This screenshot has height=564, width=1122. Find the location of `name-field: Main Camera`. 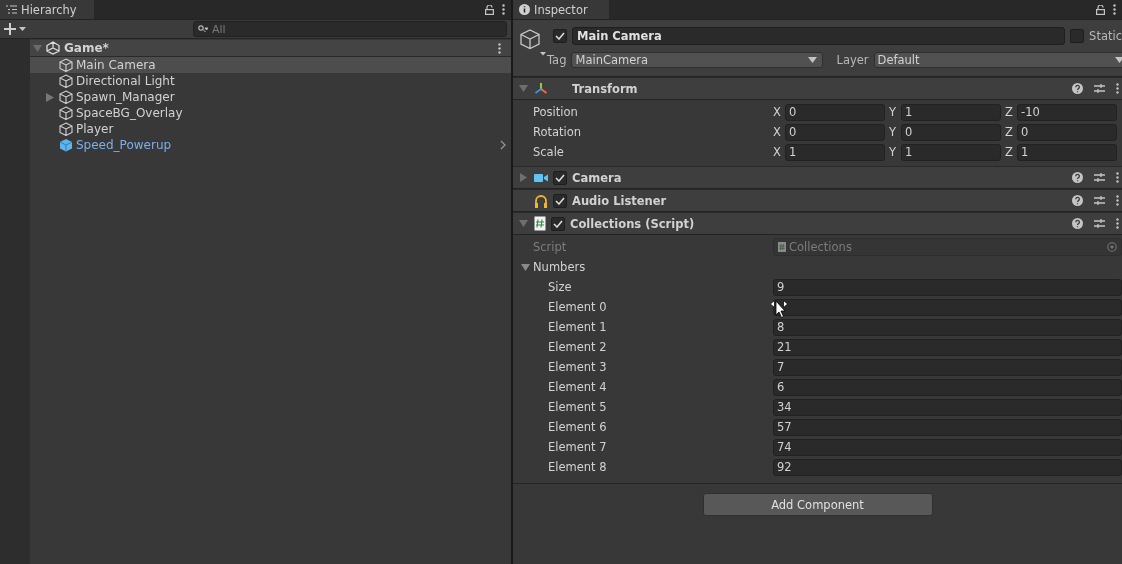

name-field: Main Camera is located at coordinates (819, 36).